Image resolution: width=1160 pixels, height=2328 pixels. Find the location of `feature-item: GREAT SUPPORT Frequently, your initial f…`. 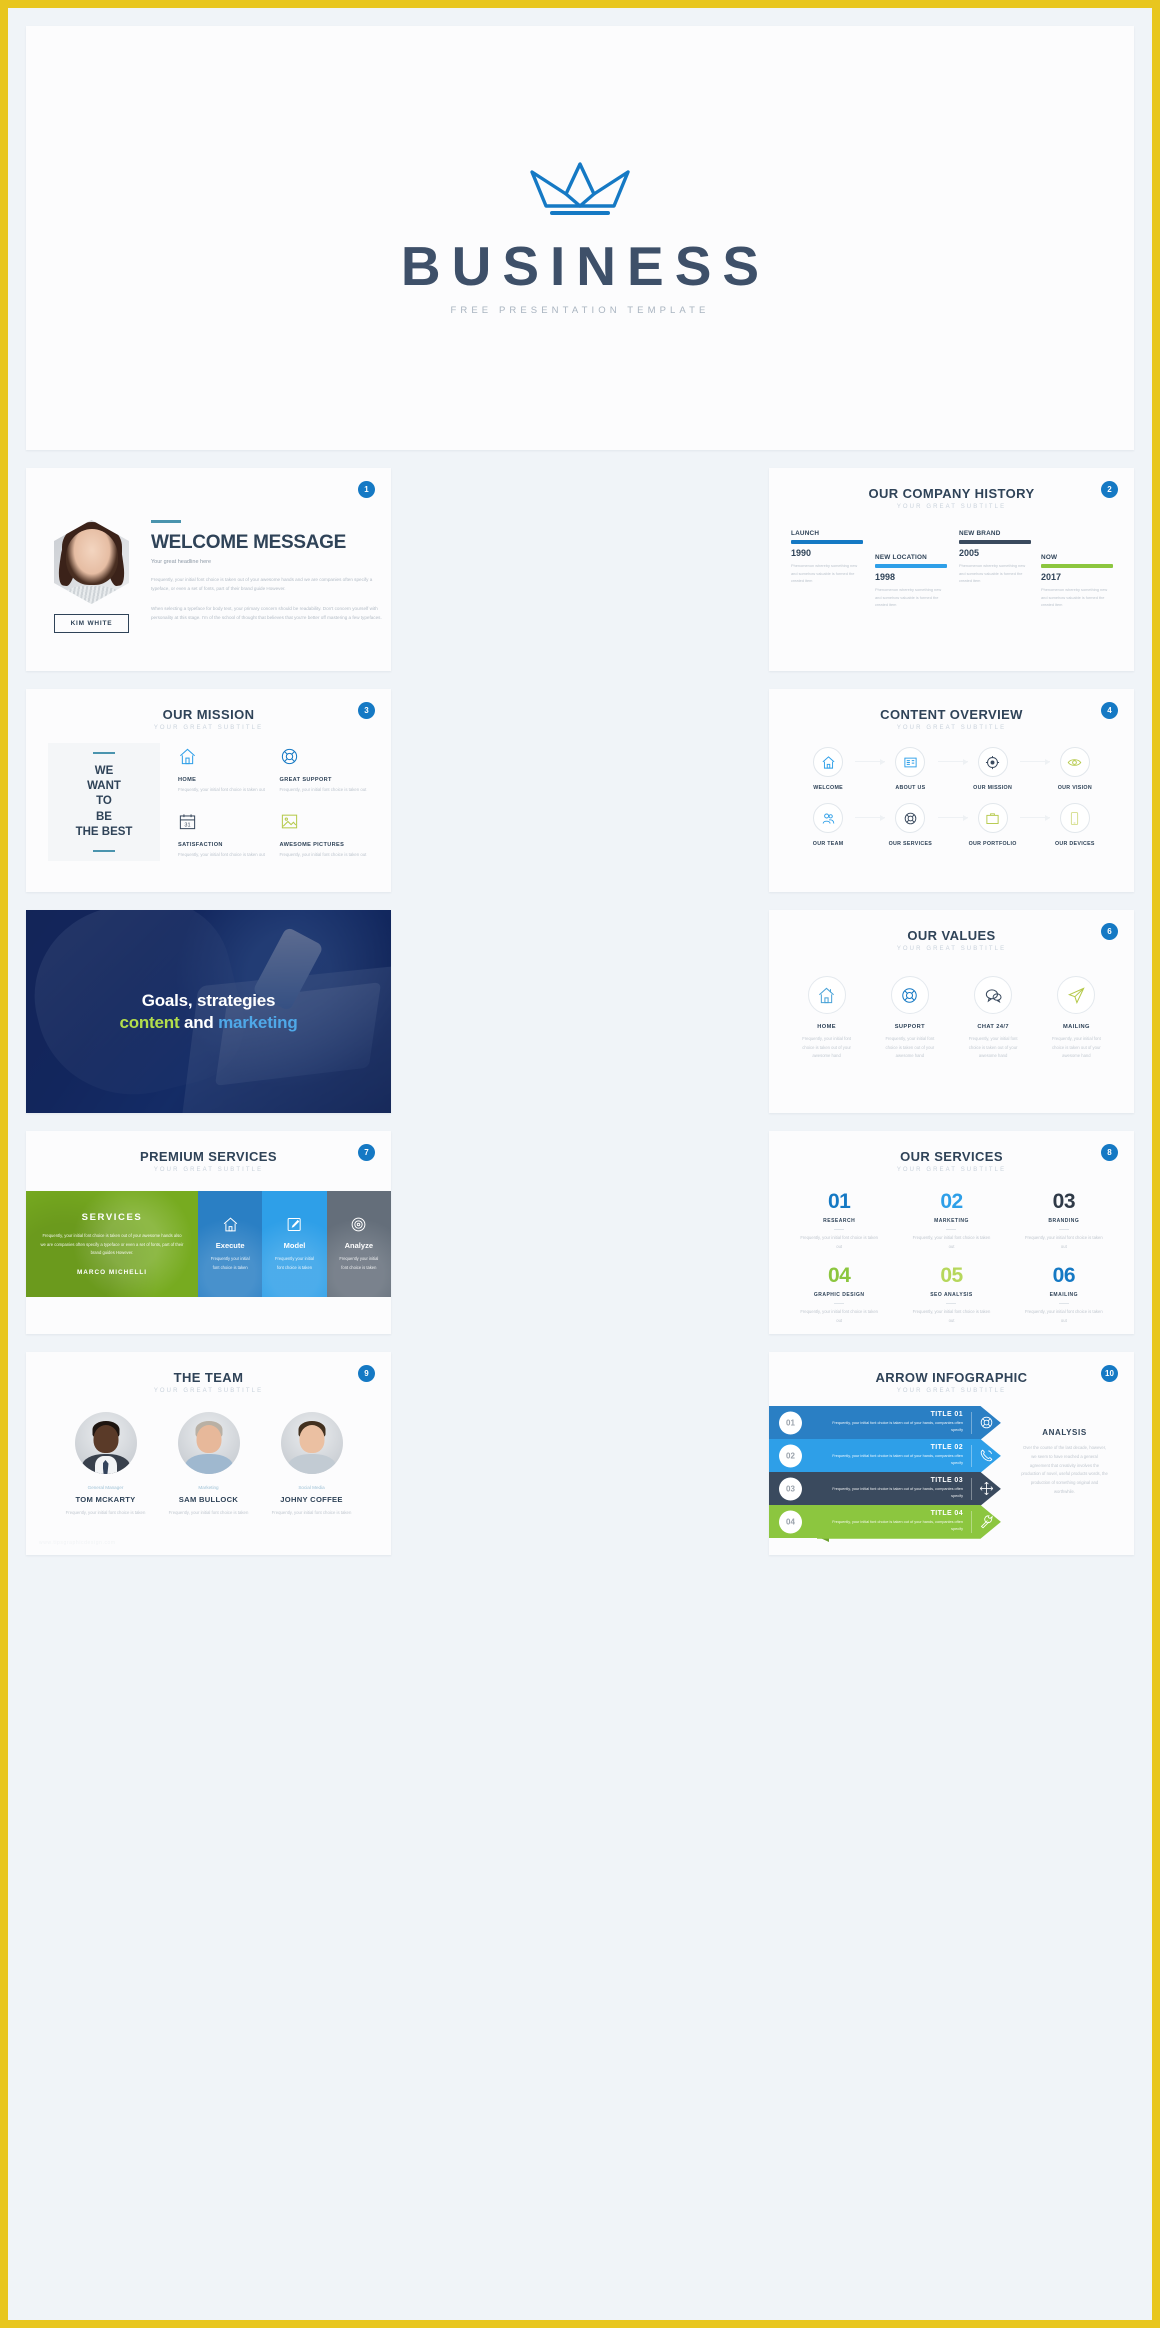

feature-item: GREAT SUPPORT Frequently, your initial f… is located at coordinates (325, 771).